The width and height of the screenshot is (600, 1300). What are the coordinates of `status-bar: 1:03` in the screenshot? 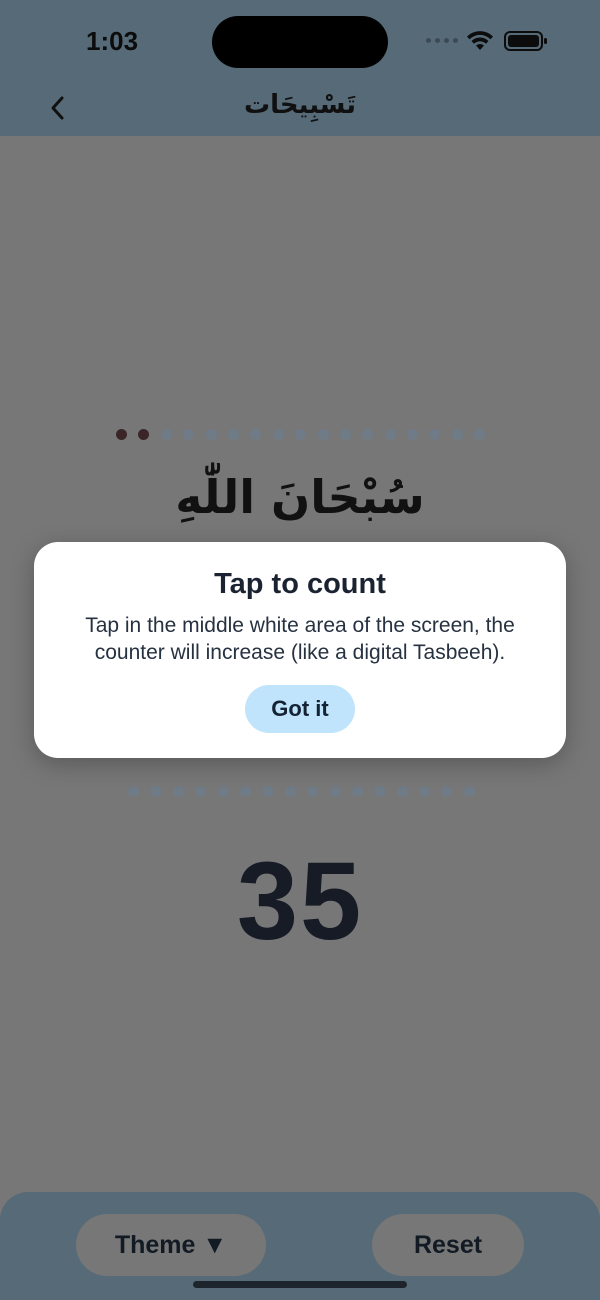 It's located at (300, 40).